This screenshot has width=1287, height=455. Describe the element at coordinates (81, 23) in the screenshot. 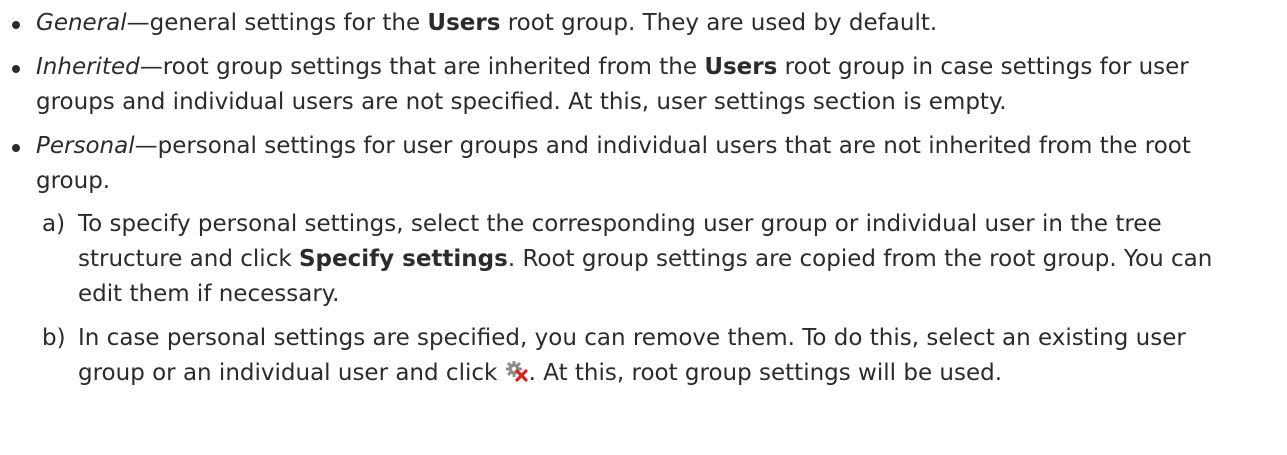

I see `term-general: General` at that location.